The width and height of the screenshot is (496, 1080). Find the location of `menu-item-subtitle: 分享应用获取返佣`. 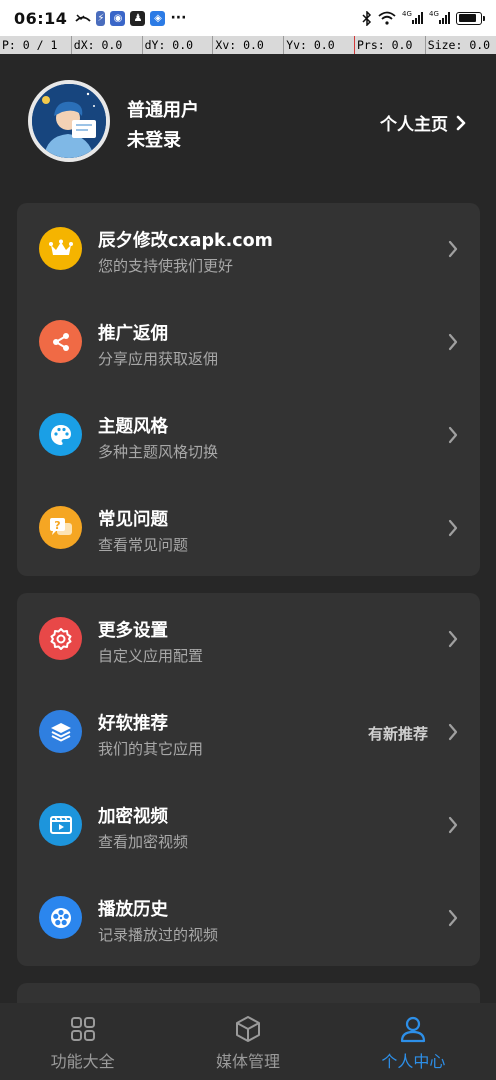

menu-item-subtitle: 分享应用获取返佣 is located at coordinates (158, 359).